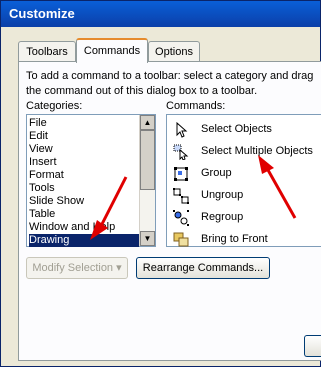 The image size is (321, 367). I want to click on command-item: Select Objects, so click(246, 130).